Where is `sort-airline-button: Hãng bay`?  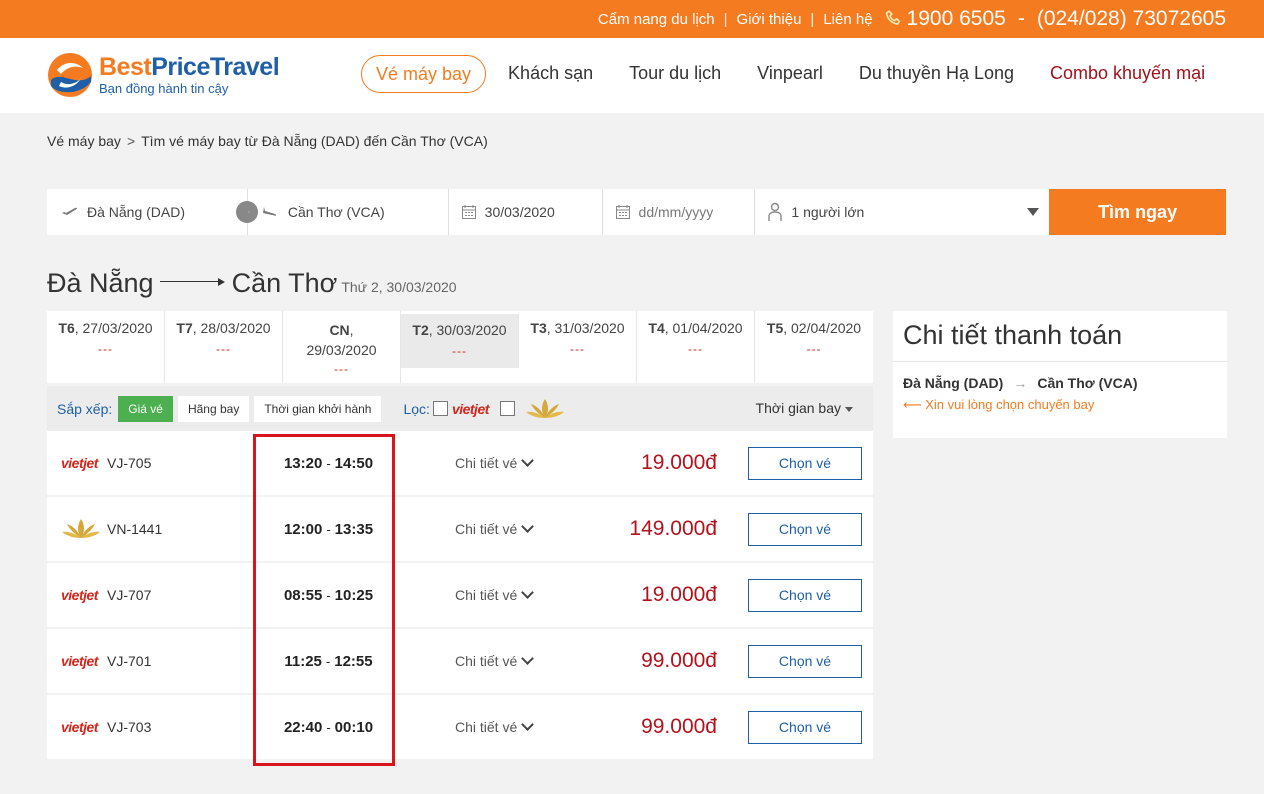
sort-airline-button: Hãng bay is located at coordinates (213, 408).